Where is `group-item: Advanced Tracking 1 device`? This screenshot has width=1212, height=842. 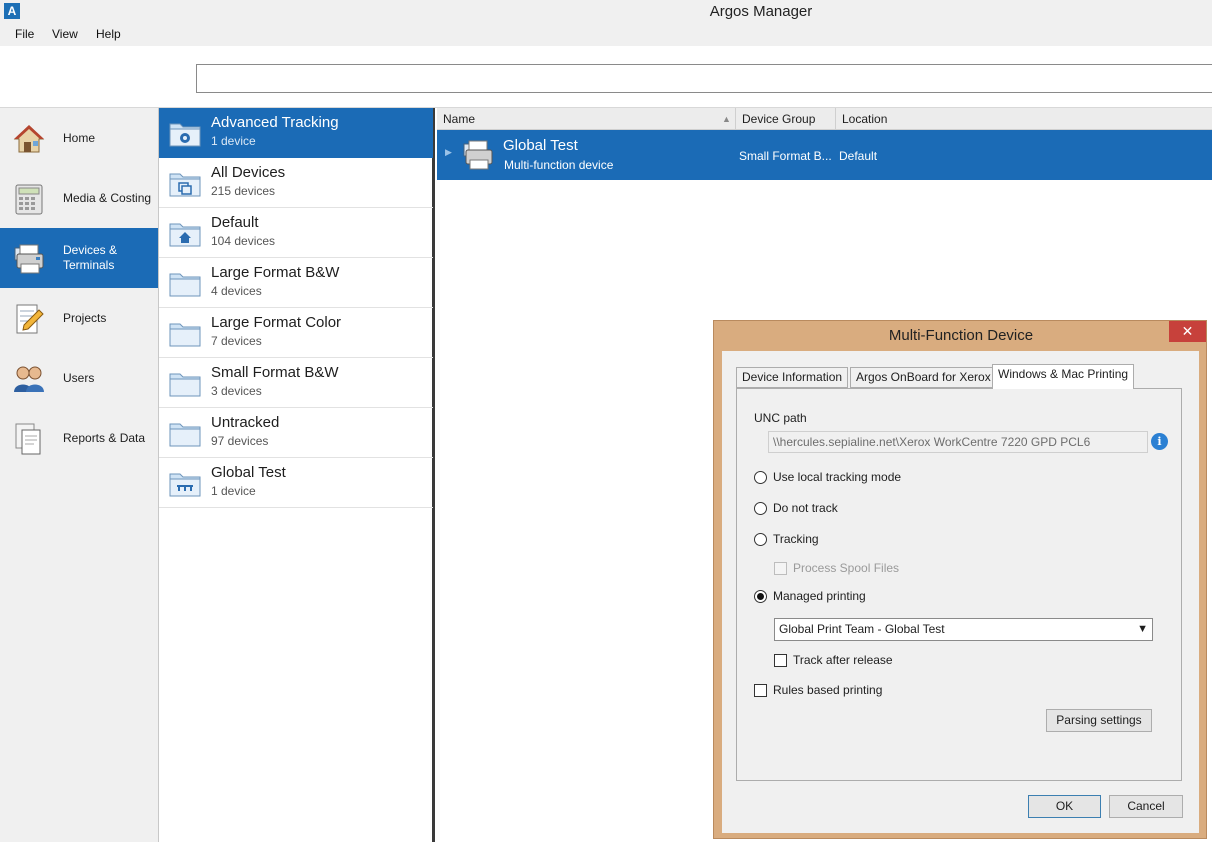 group-item: Advanced Tracking 1 device is located at coordinates (296, 133).